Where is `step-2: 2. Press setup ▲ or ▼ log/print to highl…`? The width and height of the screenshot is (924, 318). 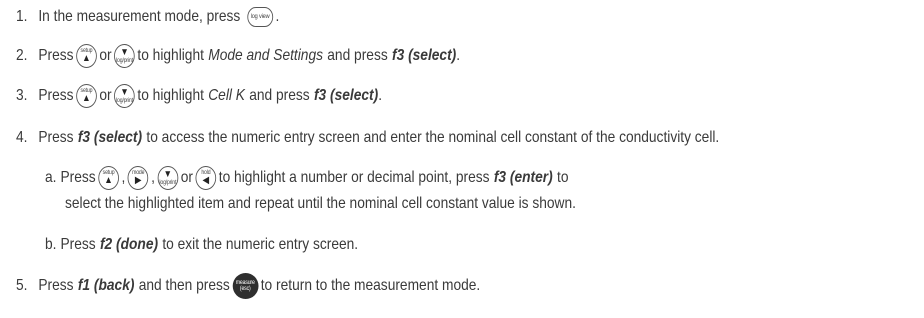 step-2: 2. Press setup ▲ or ▼ log/print to highl… is located at coordinates (238, 56).